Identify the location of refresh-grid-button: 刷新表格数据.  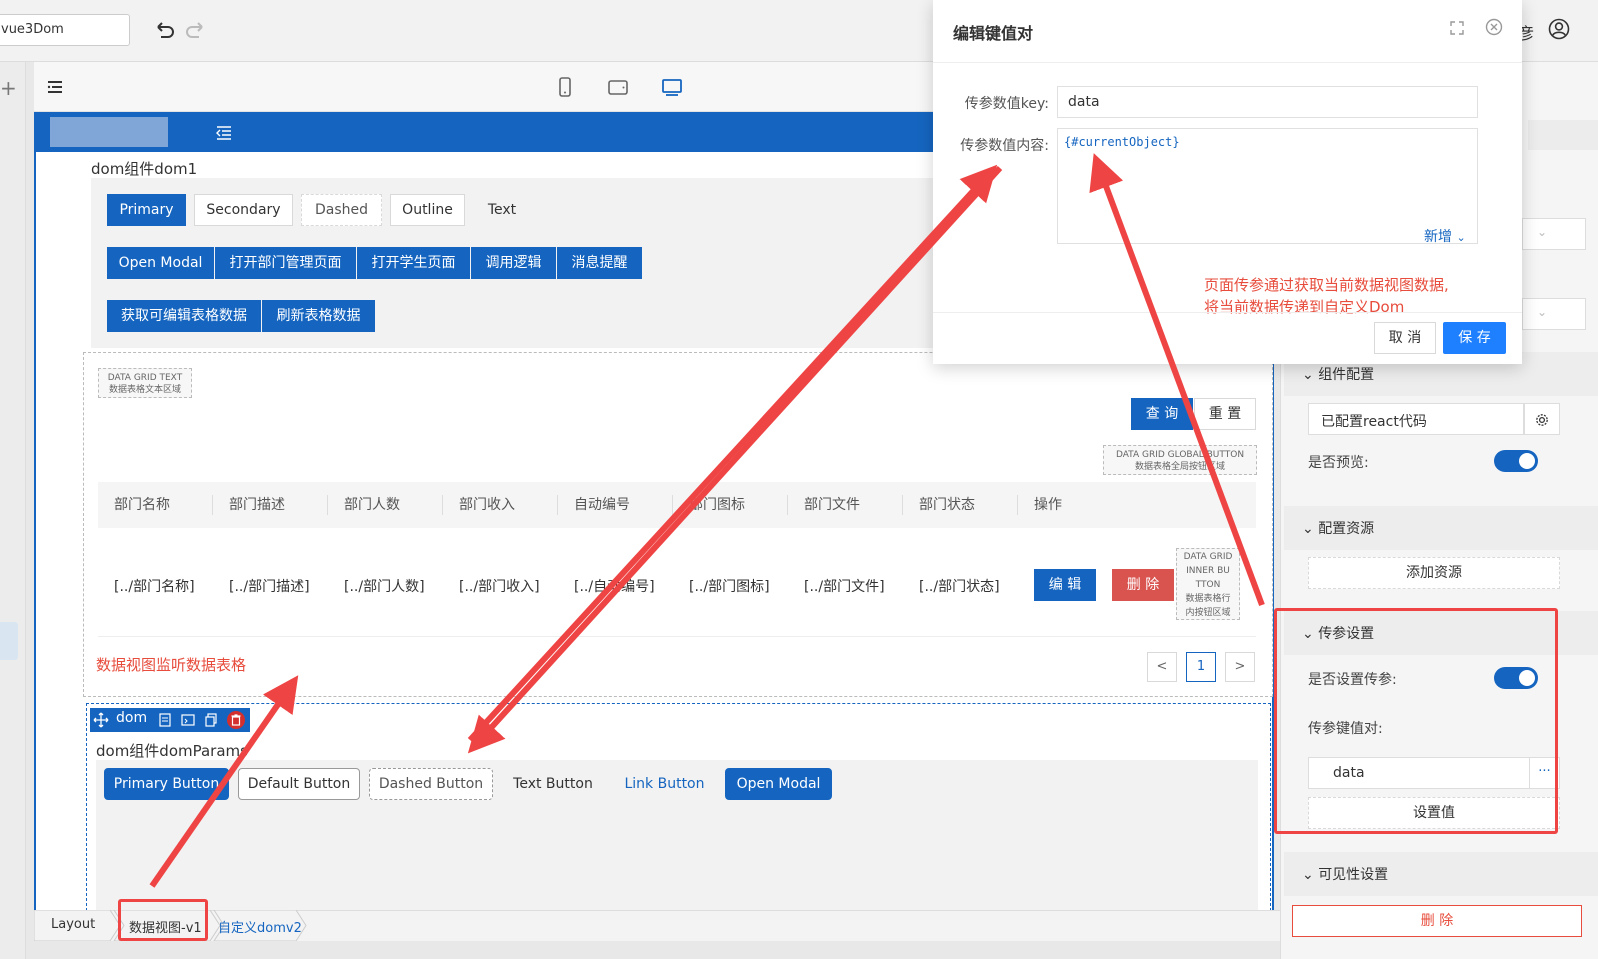
(318, 316).